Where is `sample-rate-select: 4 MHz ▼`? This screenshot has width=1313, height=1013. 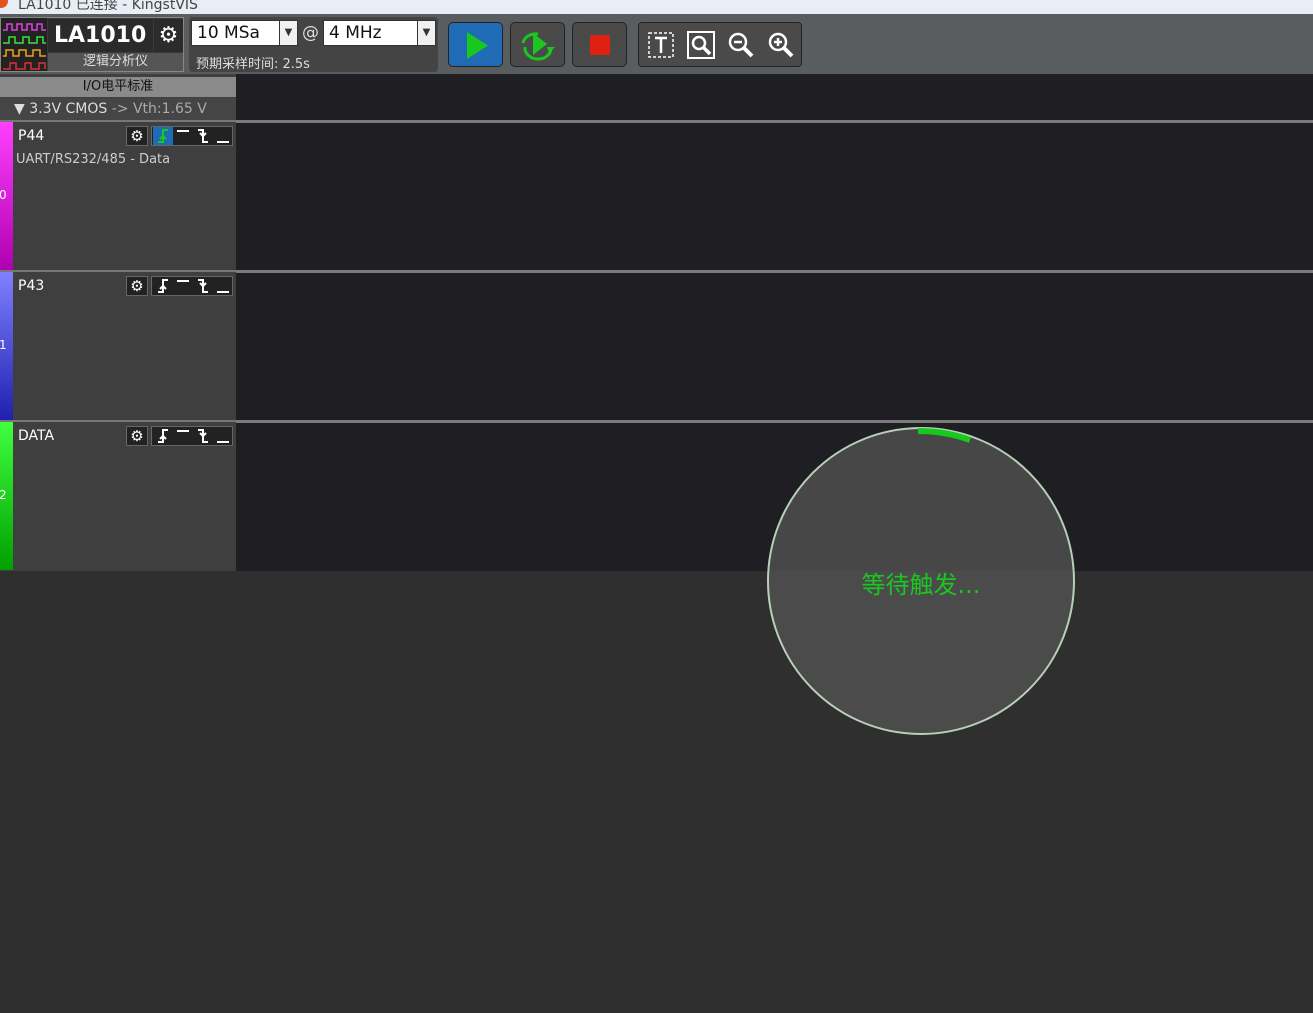
sample-rate-select: 4 MHz ▼ is located at coordinates (379, 33).